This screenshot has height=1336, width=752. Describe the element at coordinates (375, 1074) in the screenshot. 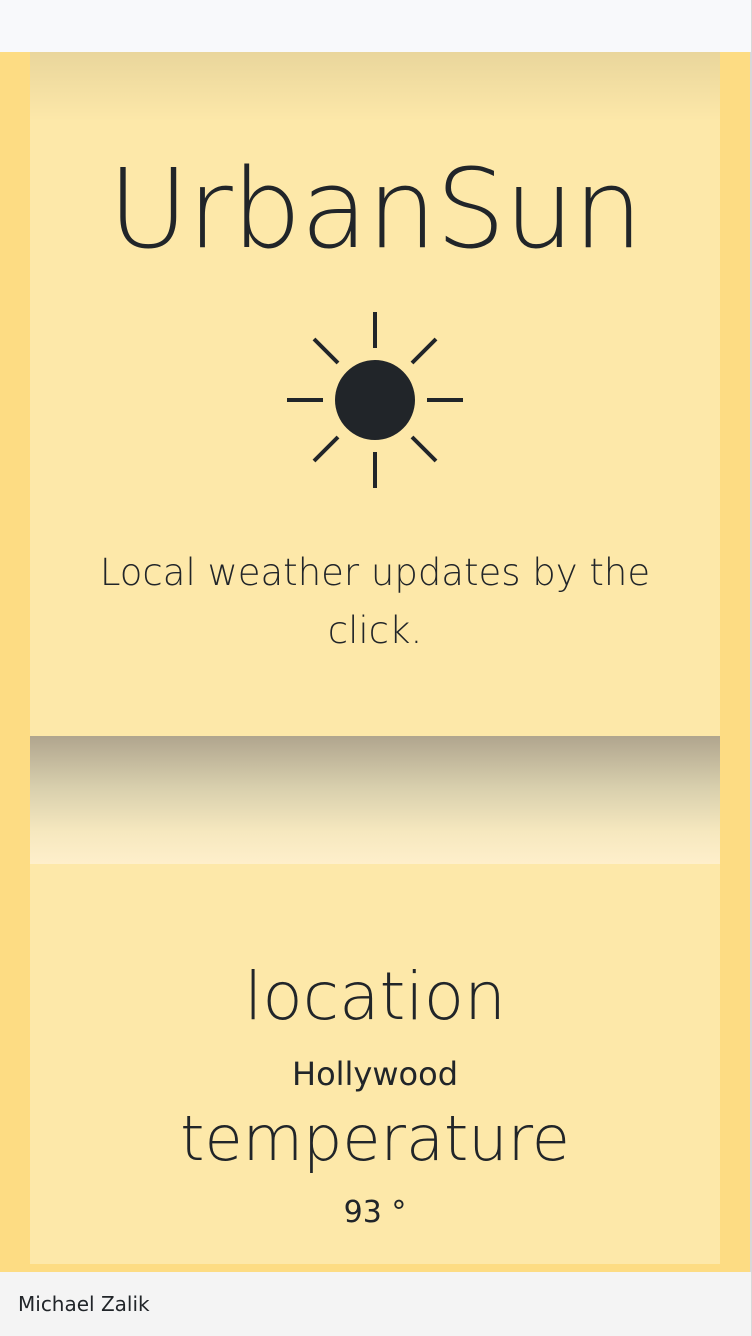

I see `location-value: Hollywood` at that location.